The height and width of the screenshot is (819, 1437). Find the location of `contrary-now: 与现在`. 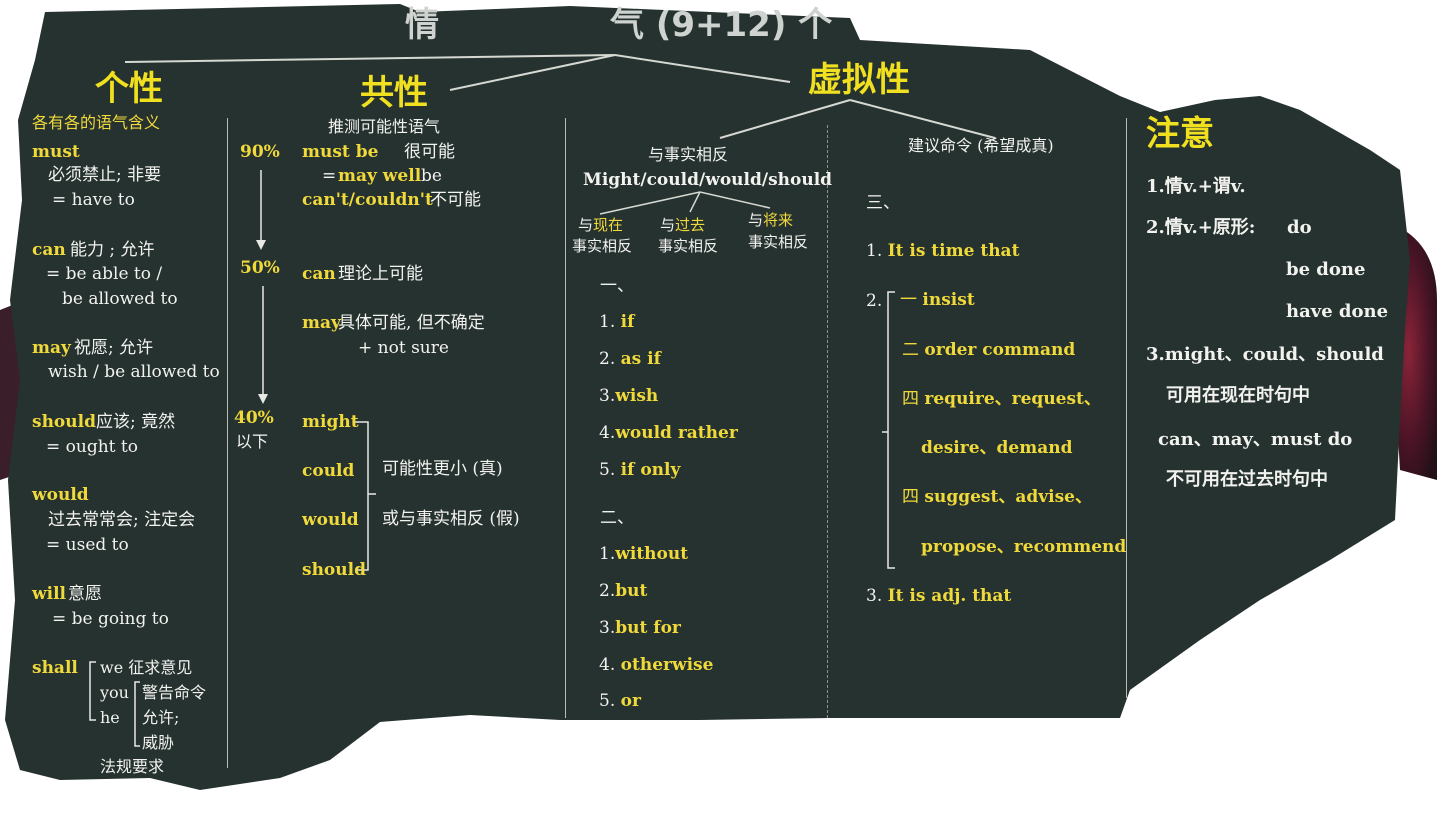

contrary-now: 与现在 is located at coordinates (601, 225).